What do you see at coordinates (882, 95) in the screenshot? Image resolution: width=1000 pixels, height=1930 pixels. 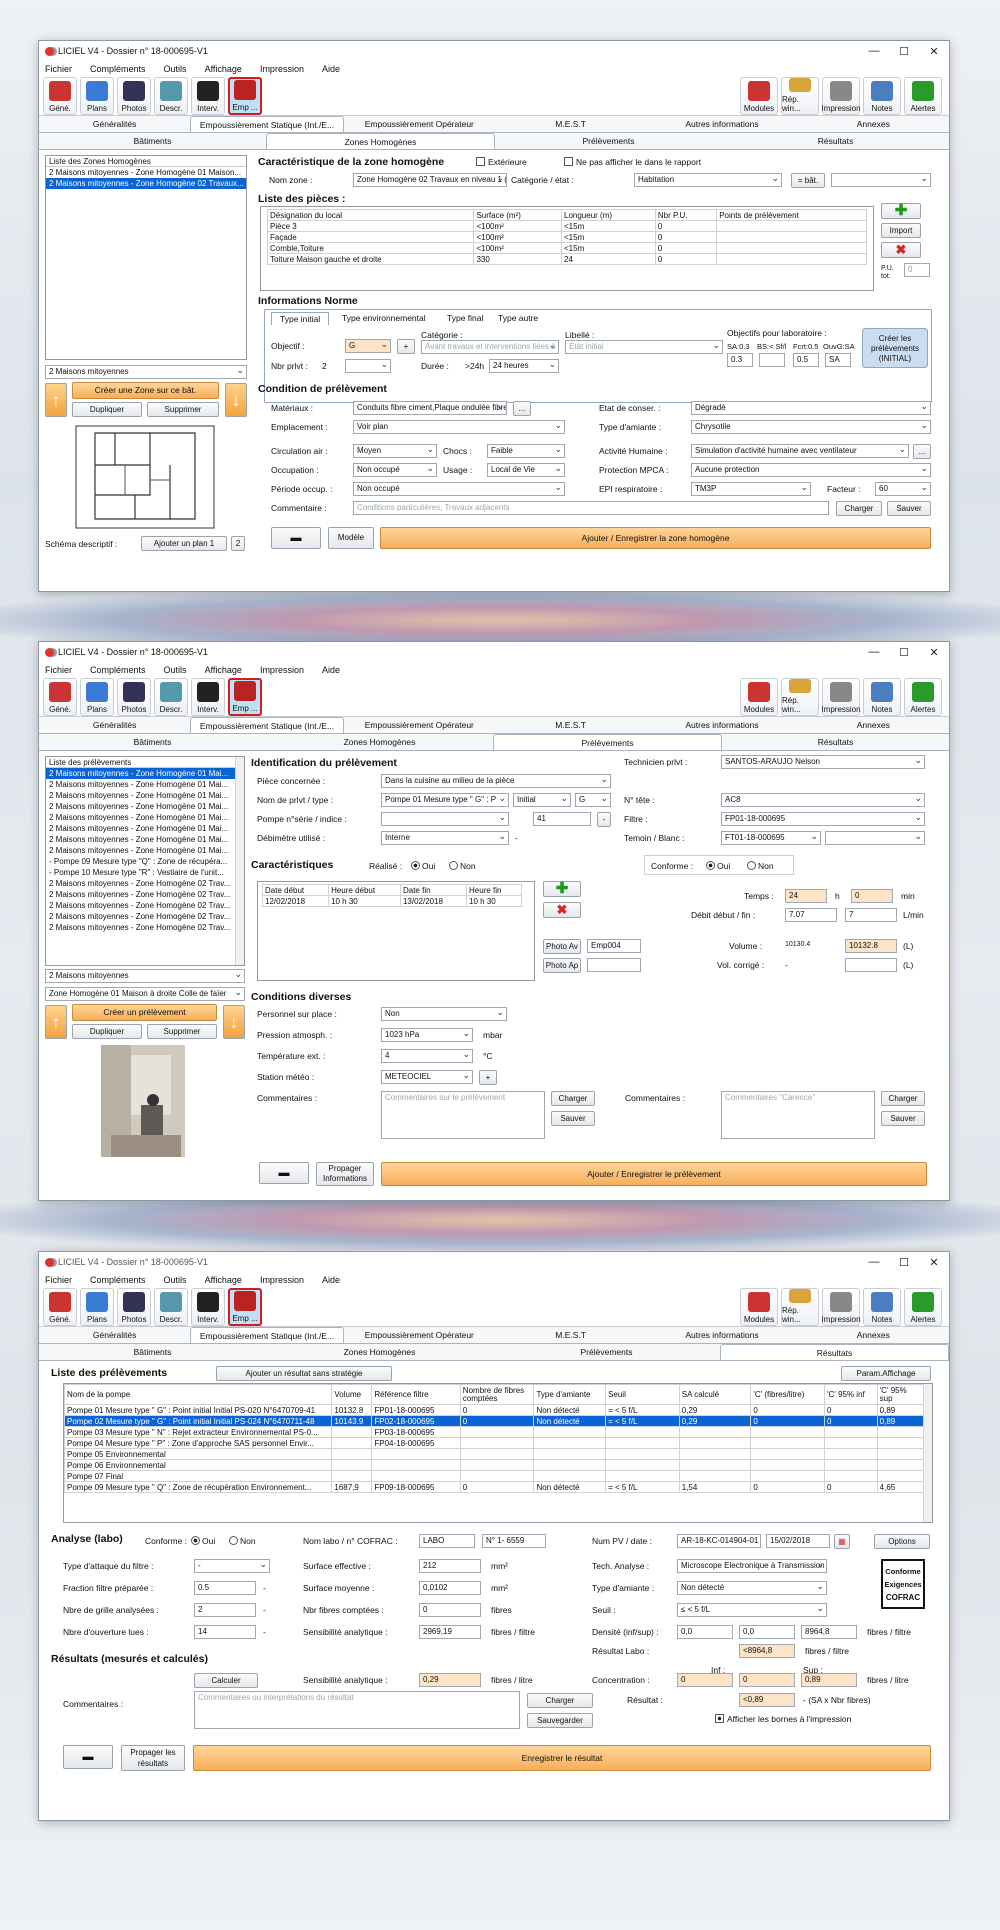 I see `toolbar-button-notes: Notes` at bounding box center [882, 95].